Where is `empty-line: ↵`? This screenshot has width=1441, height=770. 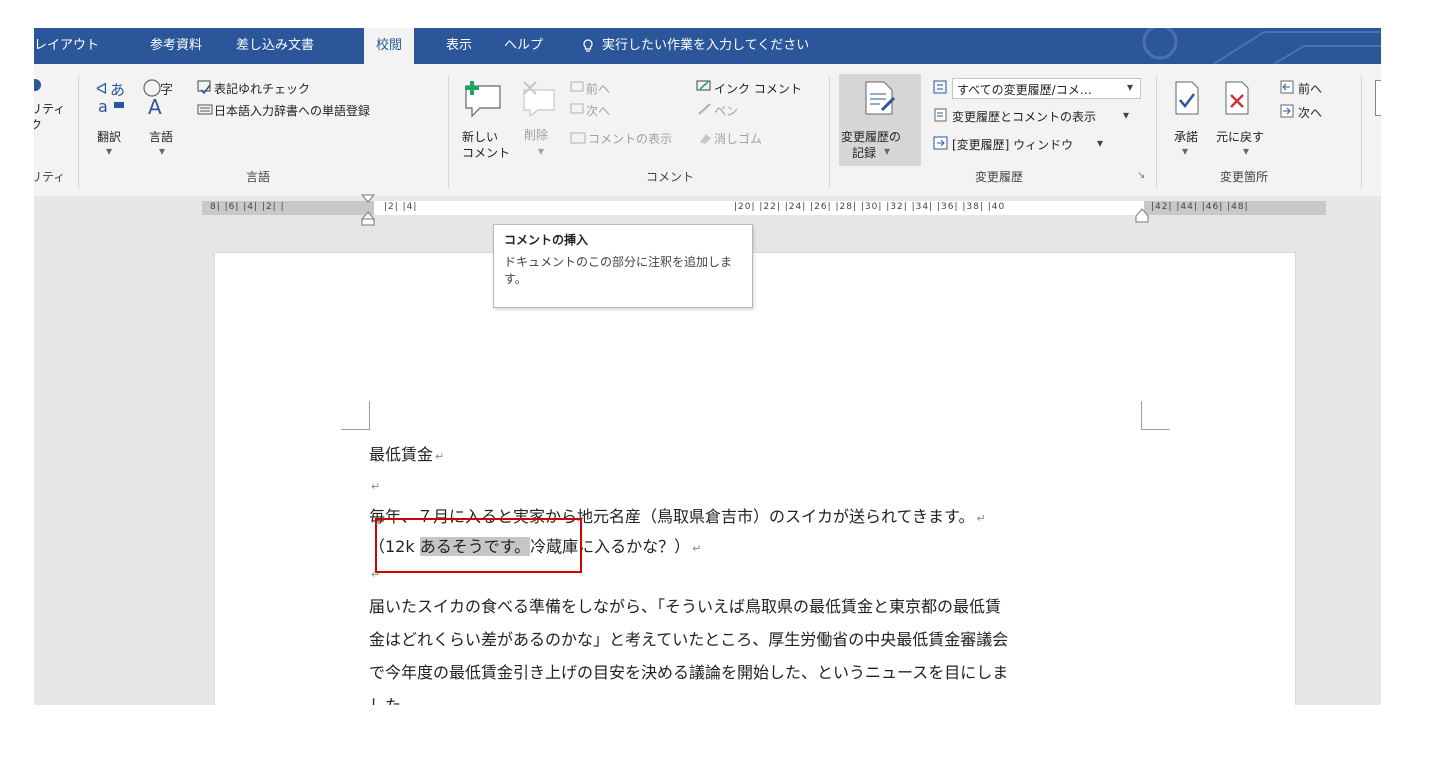
empty-line: ↵ is located at coordinates (374, 484).